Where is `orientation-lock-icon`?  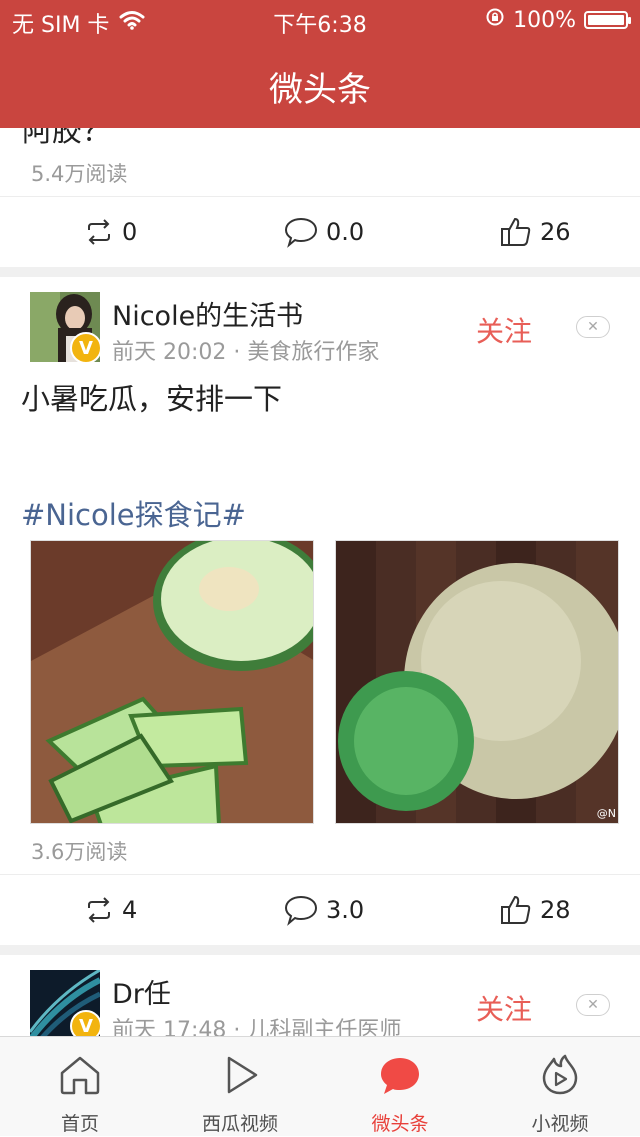
orientation-lock-icon is located at coordinates (495, 20).